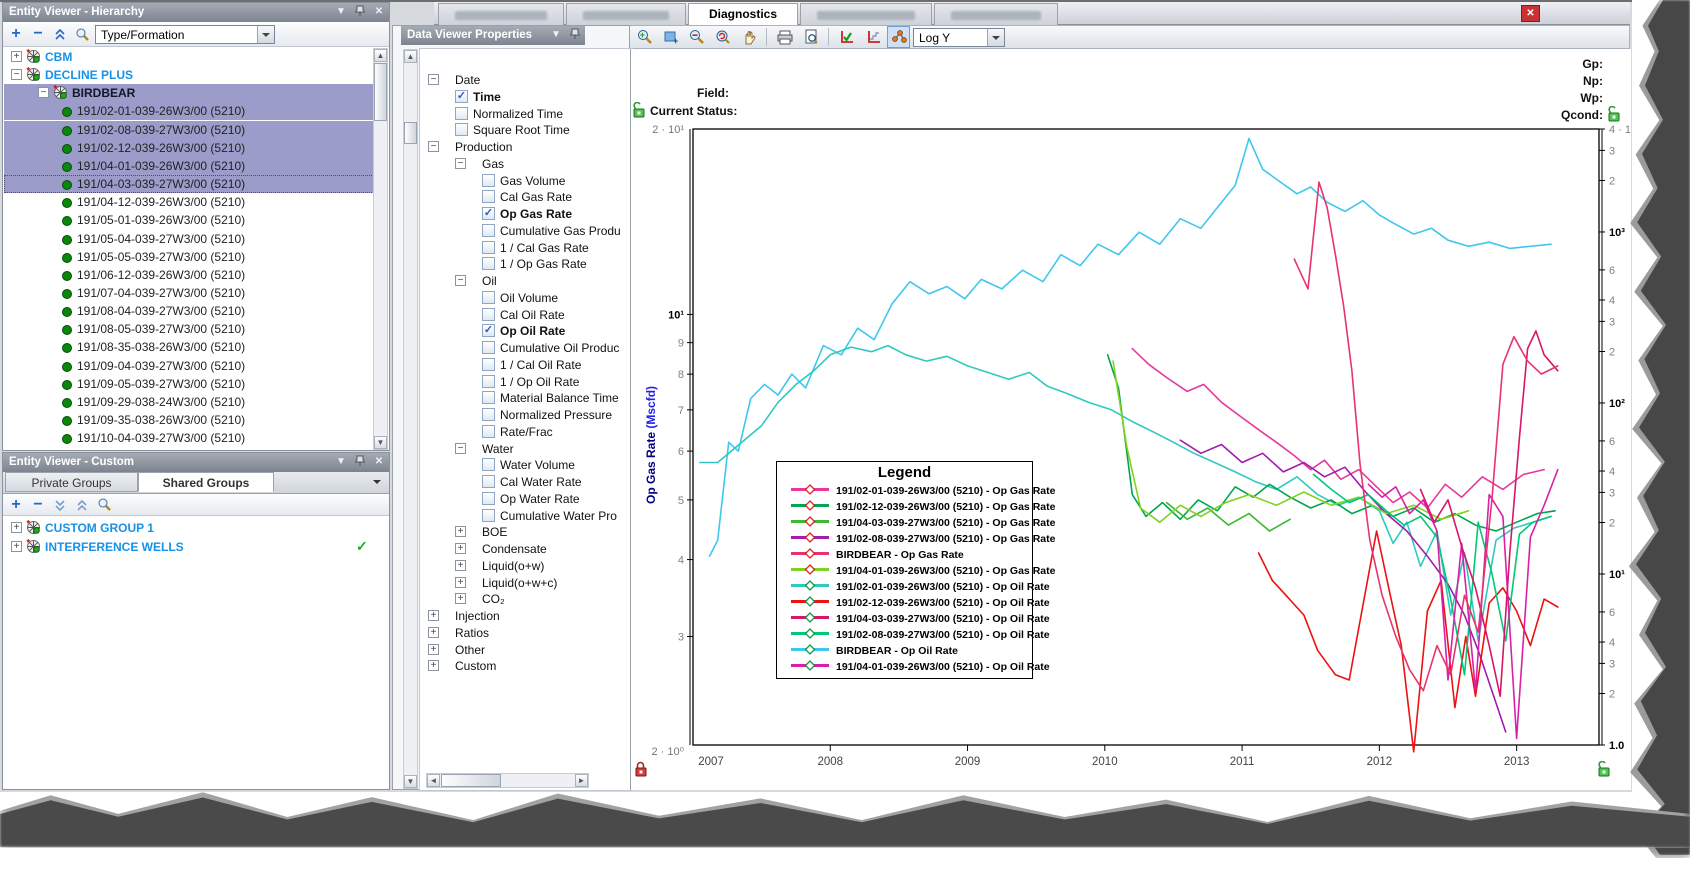 The width and height of the screenshot is (1690, 894). Describe the element at coordinates (341, 462) in the screenshot. I see `chevron-down-icon: ▼` at that location.